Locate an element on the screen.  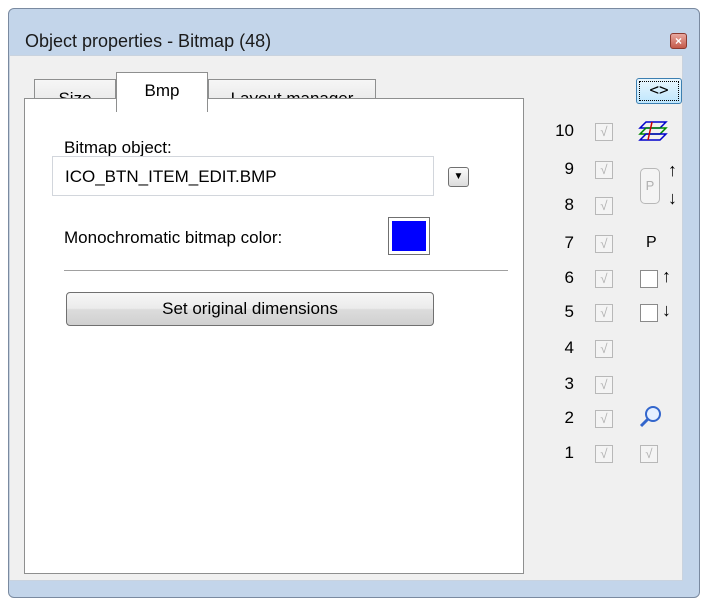
layer-number: 7 is located at coordinates (569, 242).